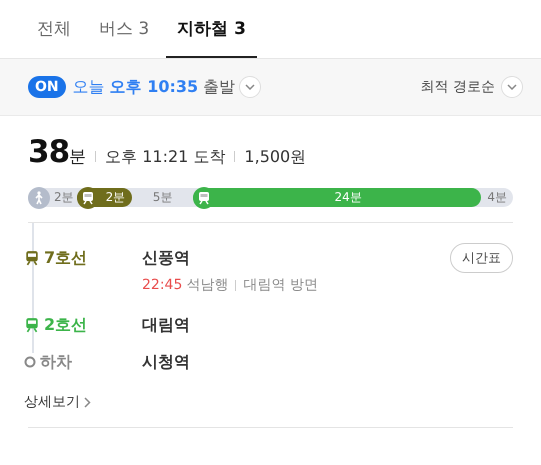 This screenshot has width=541, height=465. Describe the element at coordinates (165, 157) in the screenshot. I see `arrival-time: 오후 11:21 도착` at that location.